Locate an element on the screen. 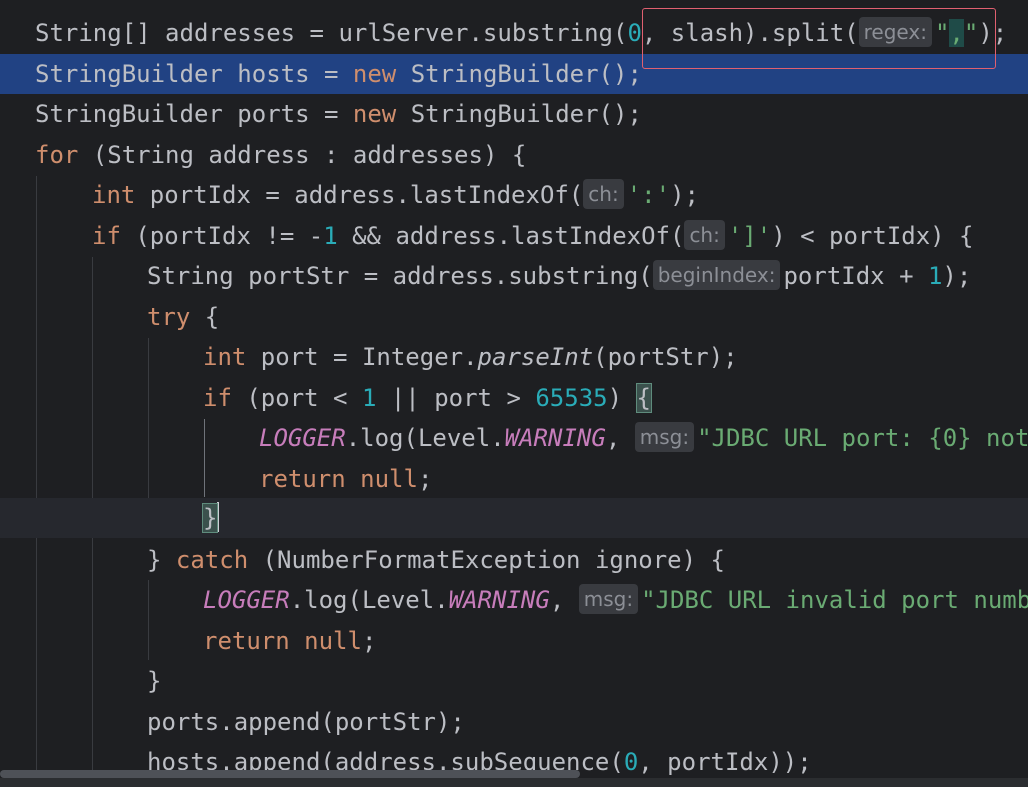 This screenshot has height=787, width=1028. token: port = Integer. is located at coordinates (362, 357).